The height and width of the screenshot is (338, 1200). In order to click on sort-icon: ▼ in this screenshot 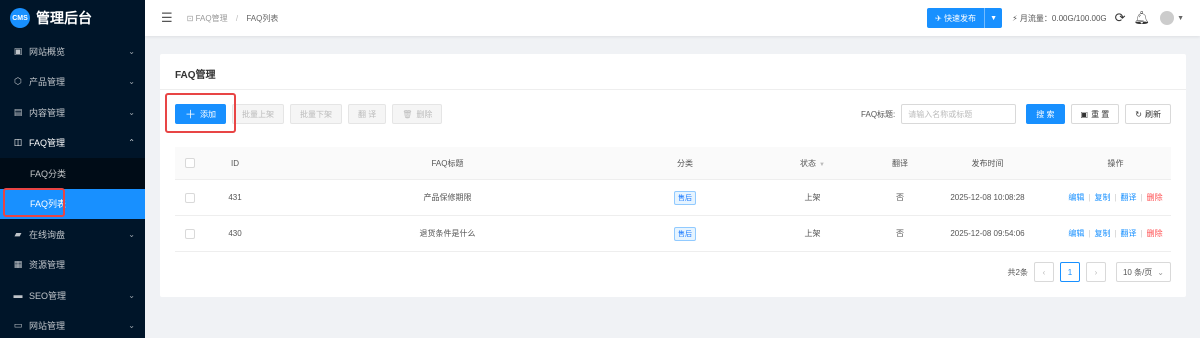, I will do `click(822, 165)`.